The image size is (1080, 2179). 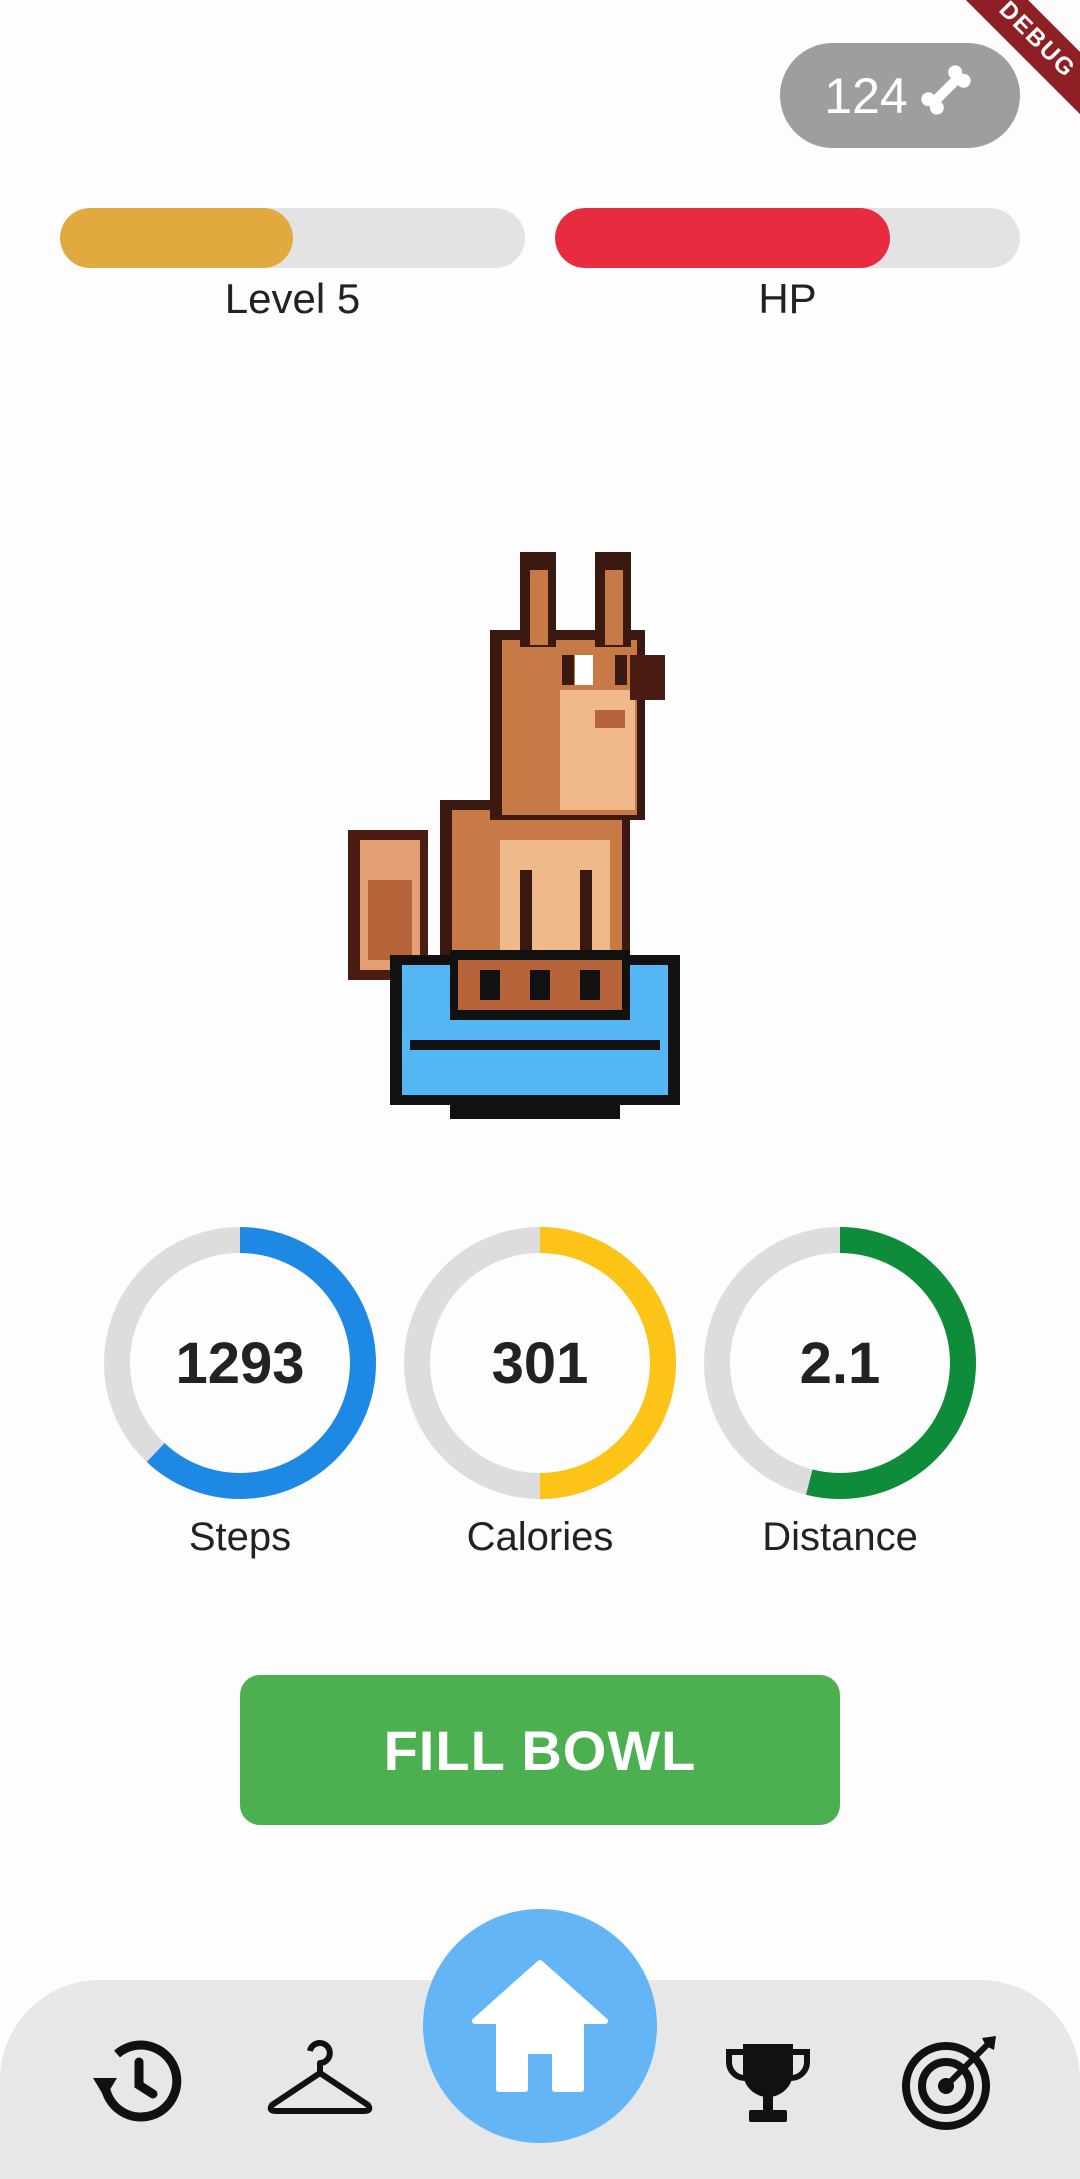 I want to click on distance-ring: 2.1, so click(x=840, y=1363).